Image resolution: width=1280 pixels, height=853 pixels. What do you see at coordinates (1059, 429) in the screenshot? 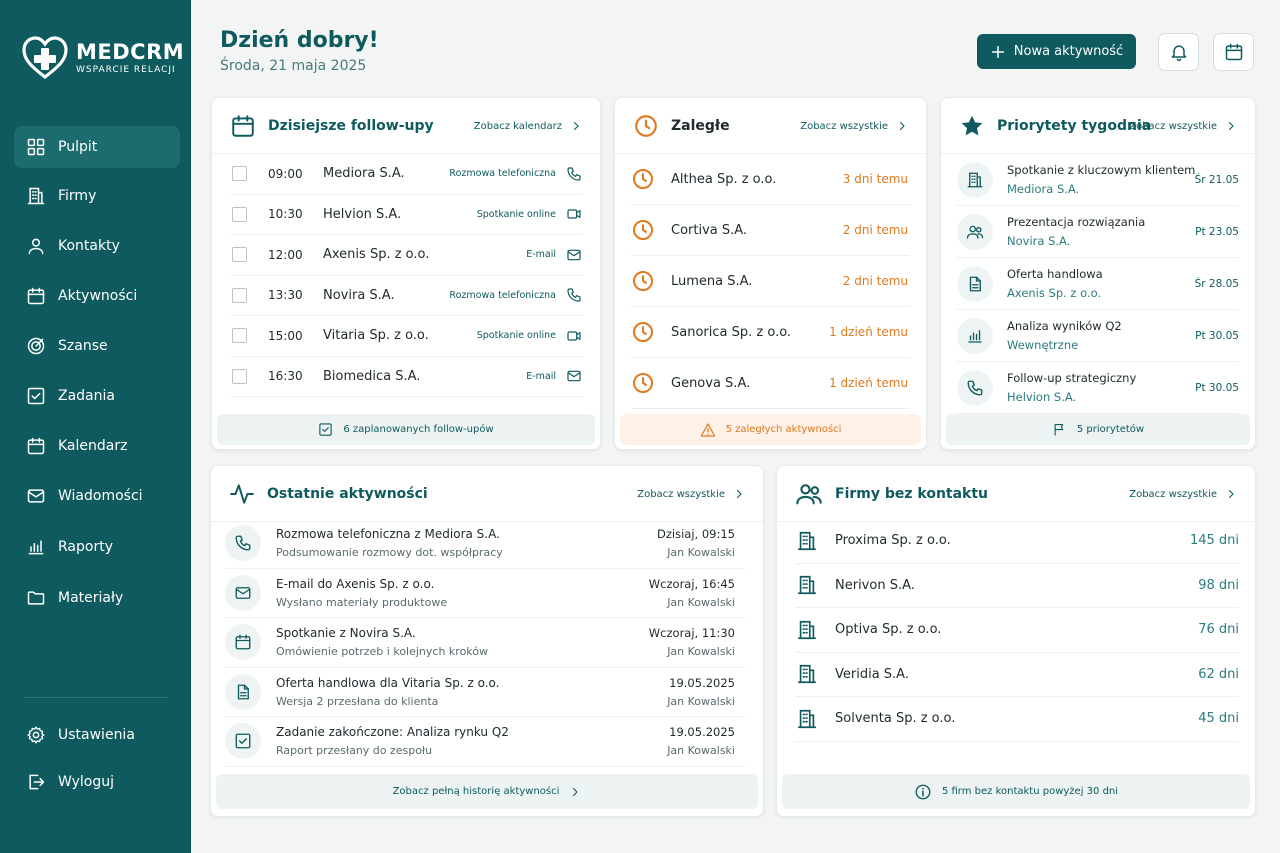
I see `flag-icon` at bounding box center [1059, 429].